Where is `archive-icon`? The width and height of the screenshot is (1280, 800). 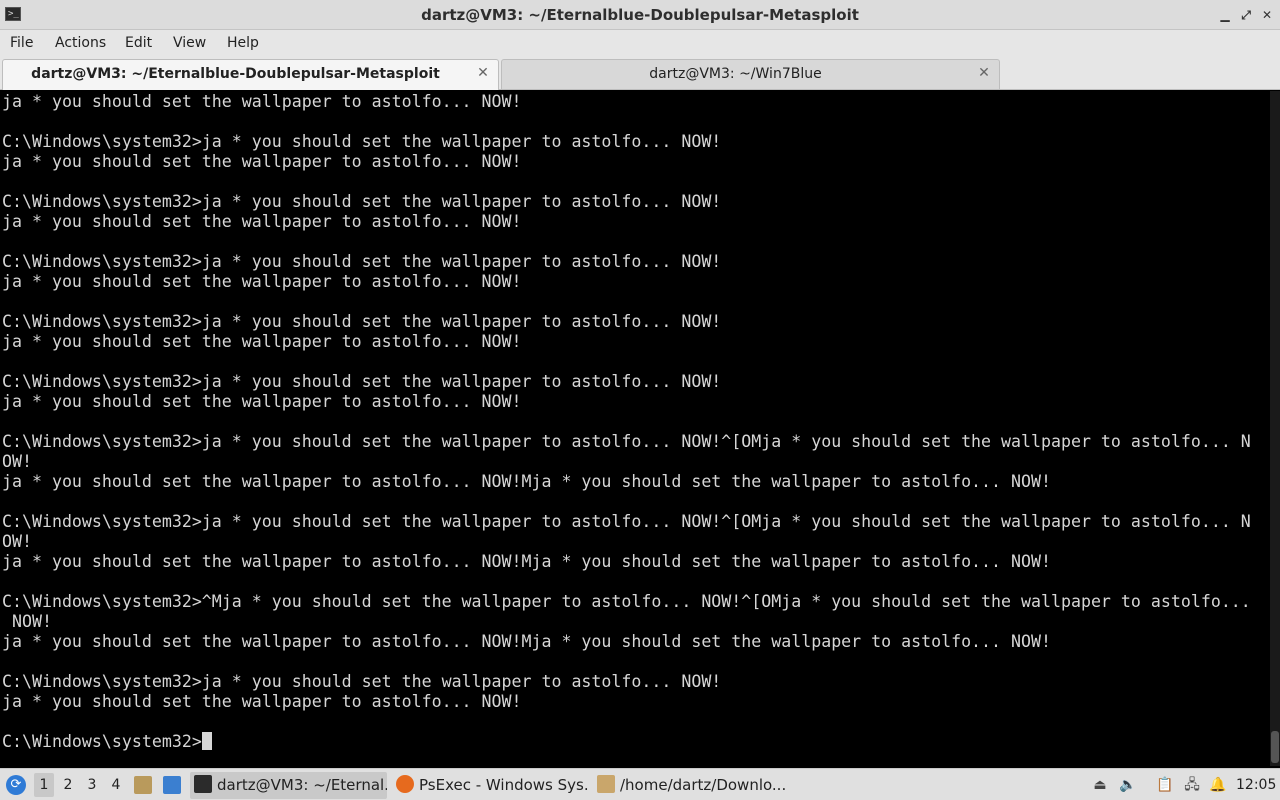
archive-icon is located at coordinates (606, 784).